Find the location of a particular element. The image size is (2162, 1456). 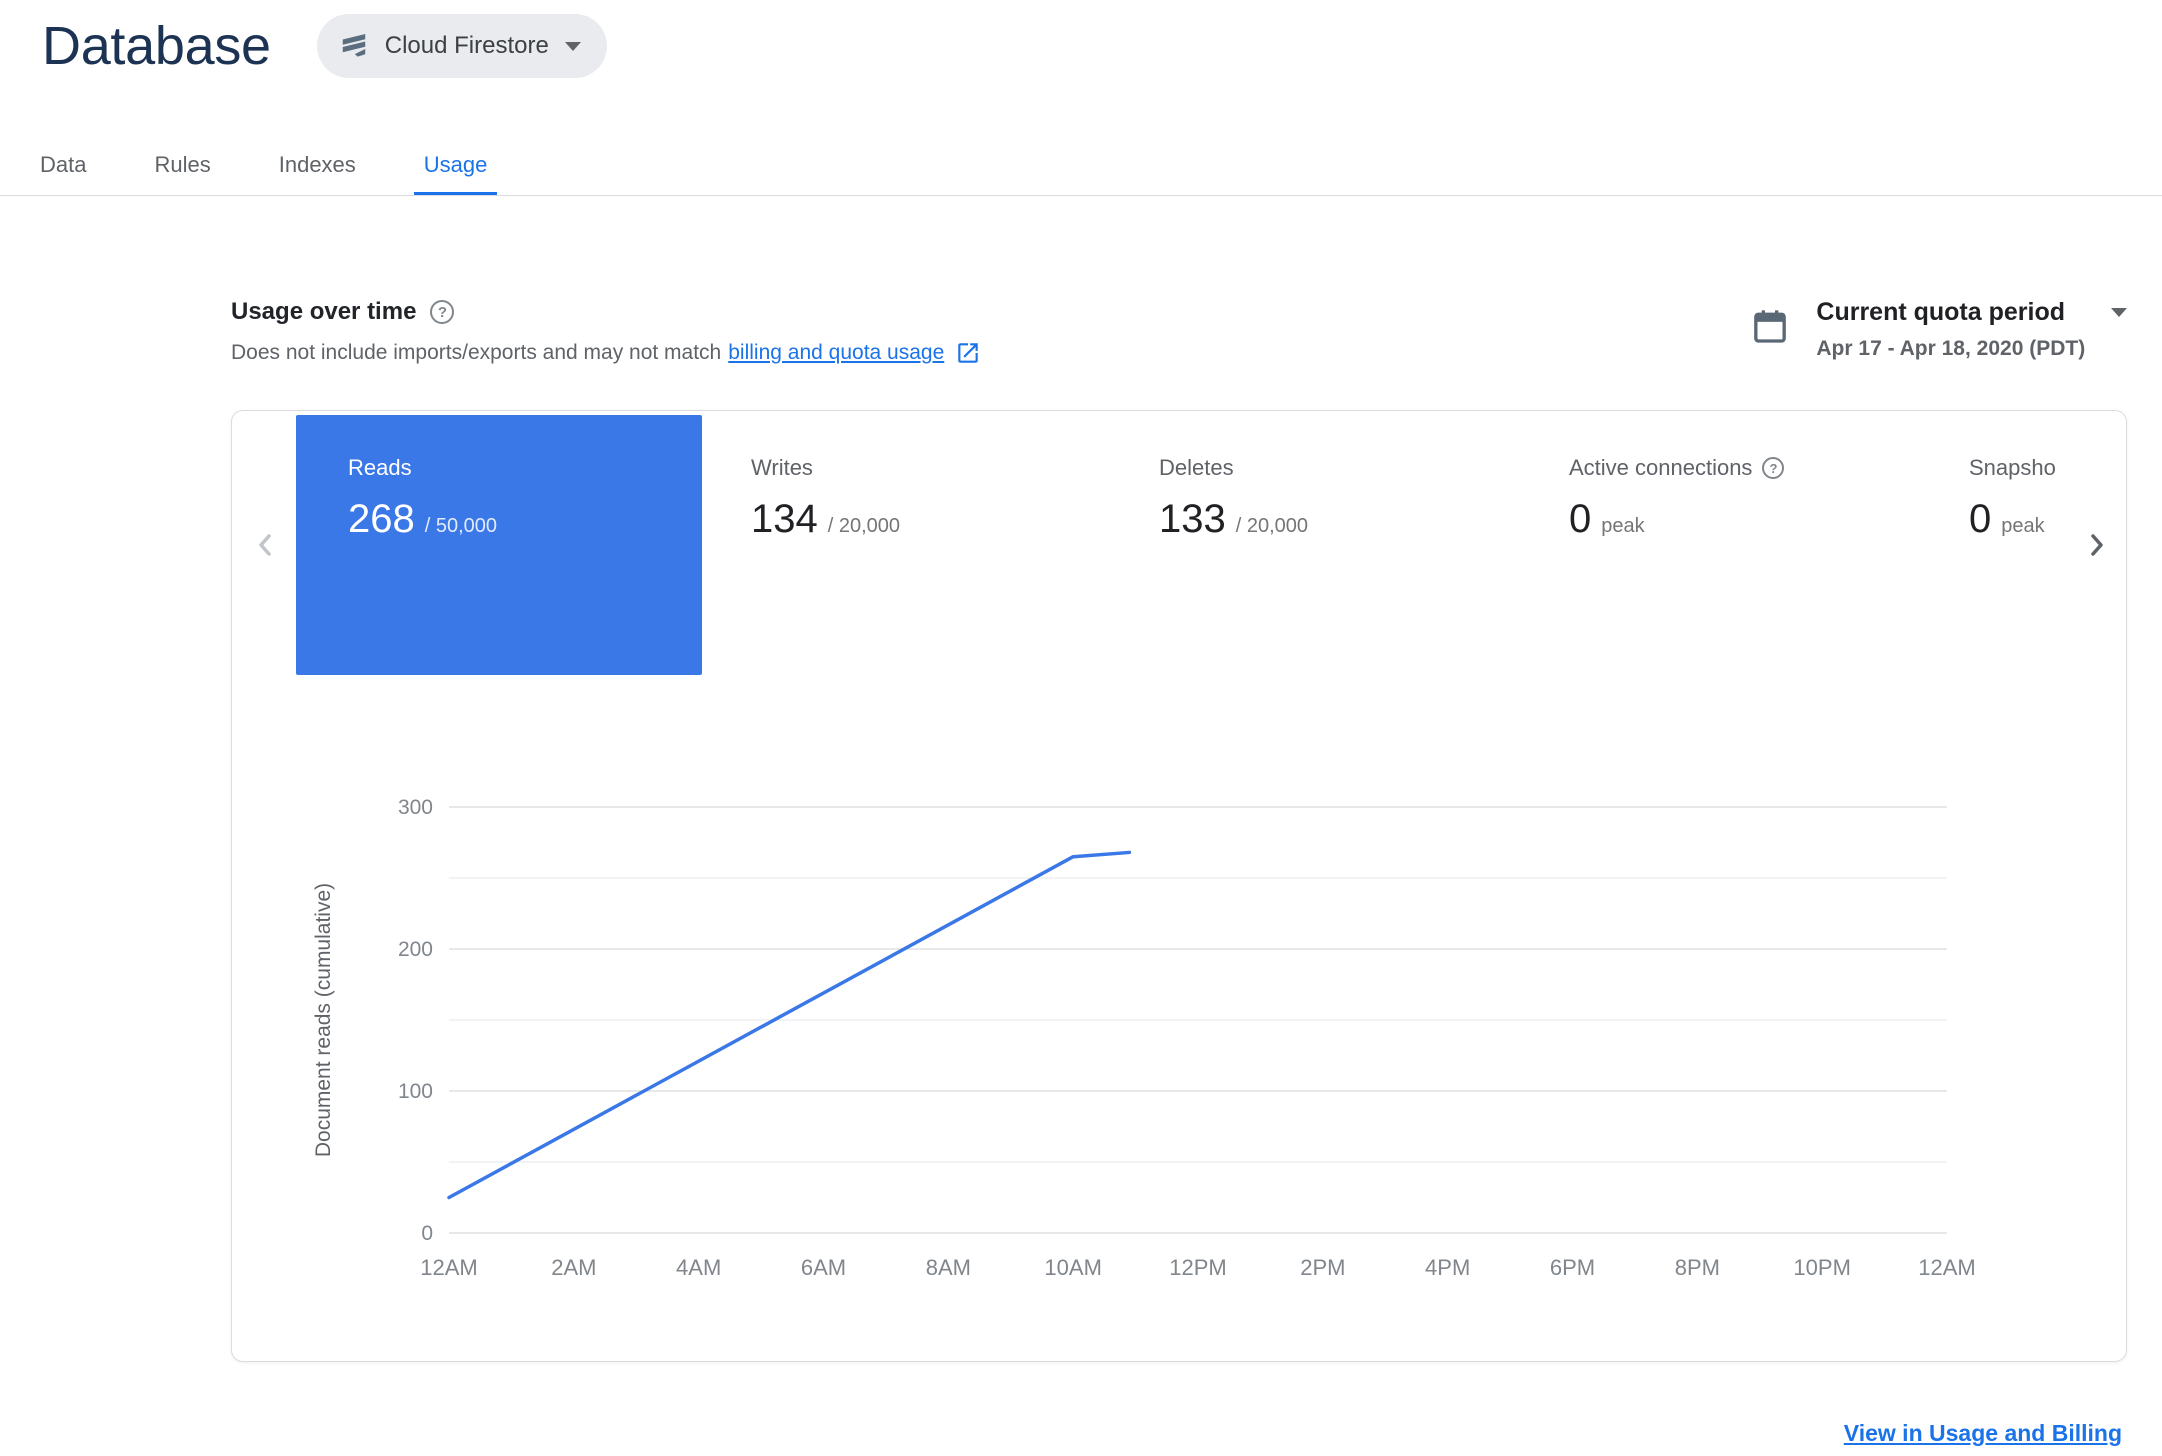

tab-rules: Rules is located at coordinates (182, 172).